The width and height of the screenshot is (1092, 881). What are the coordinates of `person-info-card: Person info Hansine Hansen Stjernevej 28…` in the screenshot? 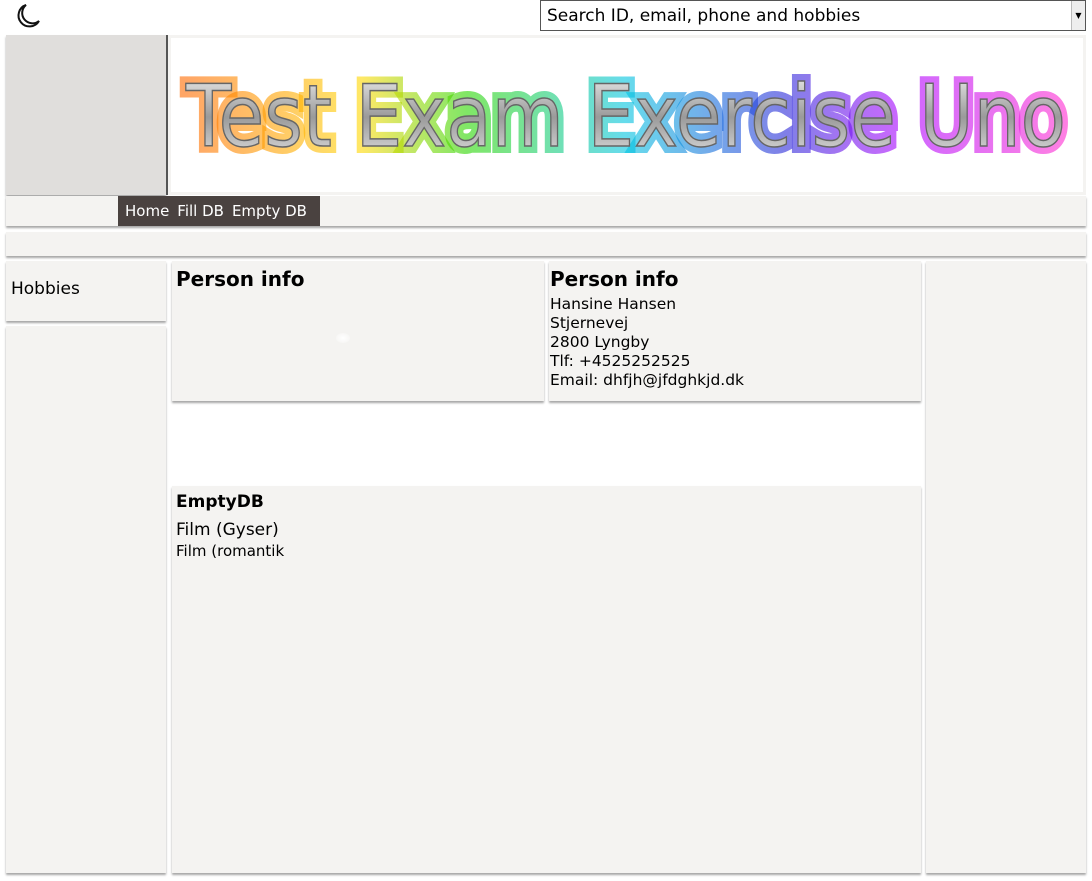 It's located at (735, 331).